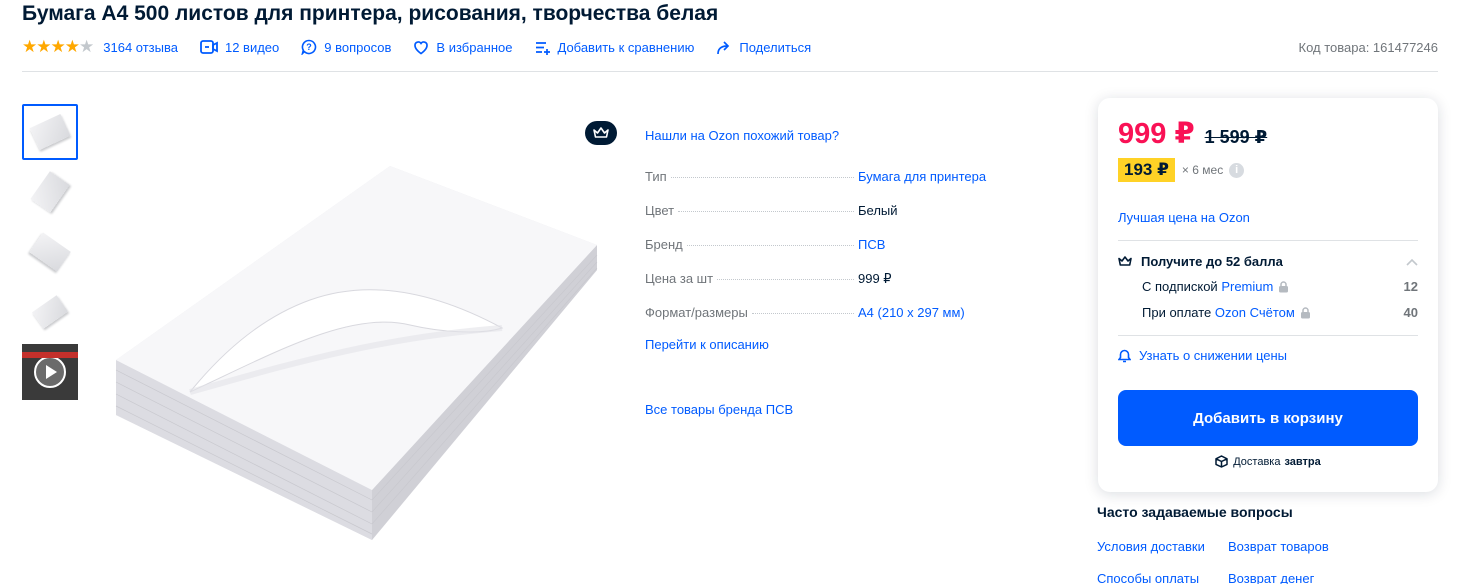  I want to click on spec-value: 999 ₽, so click(875, 278).